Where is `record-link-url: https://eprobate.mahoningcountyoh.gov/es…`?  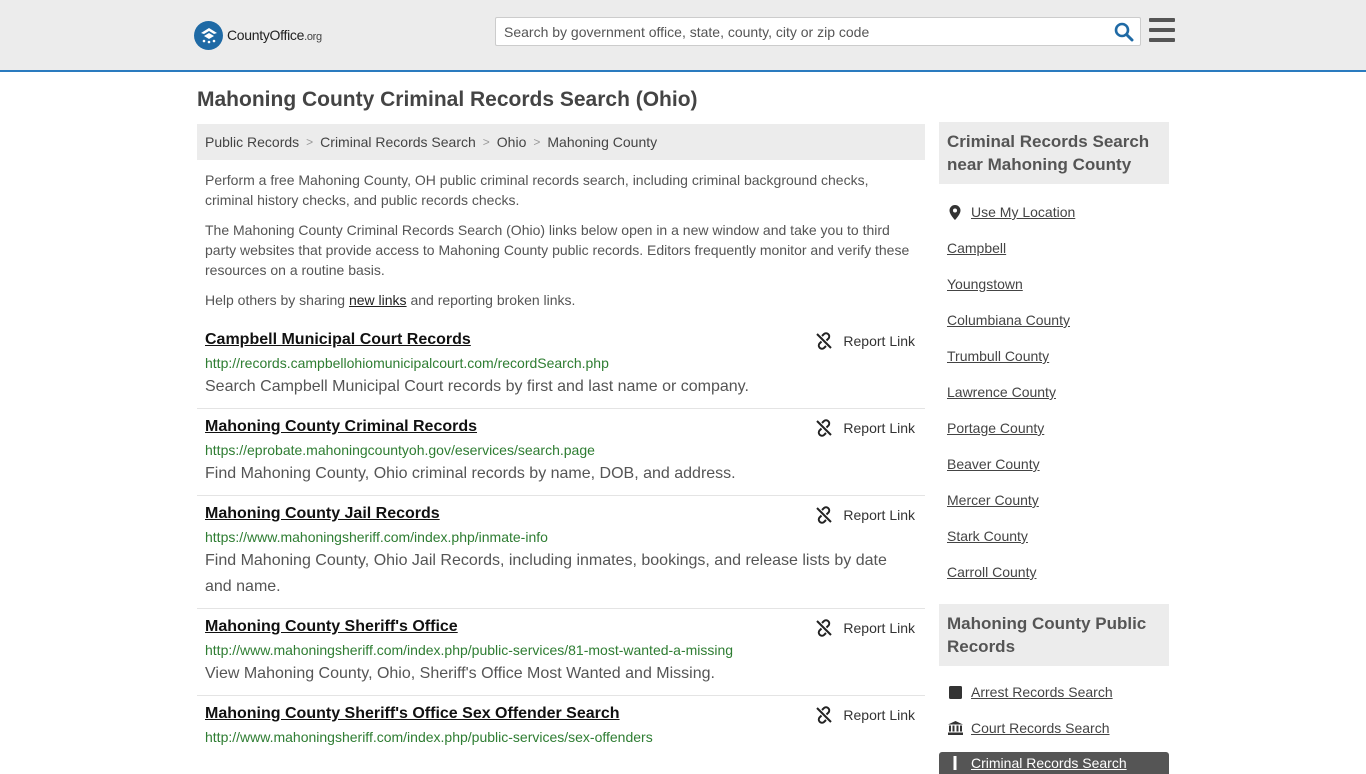 record-link-url: https://eprobate.mahoningcountyoh.gov/es… is located at coordinates (400, 450).